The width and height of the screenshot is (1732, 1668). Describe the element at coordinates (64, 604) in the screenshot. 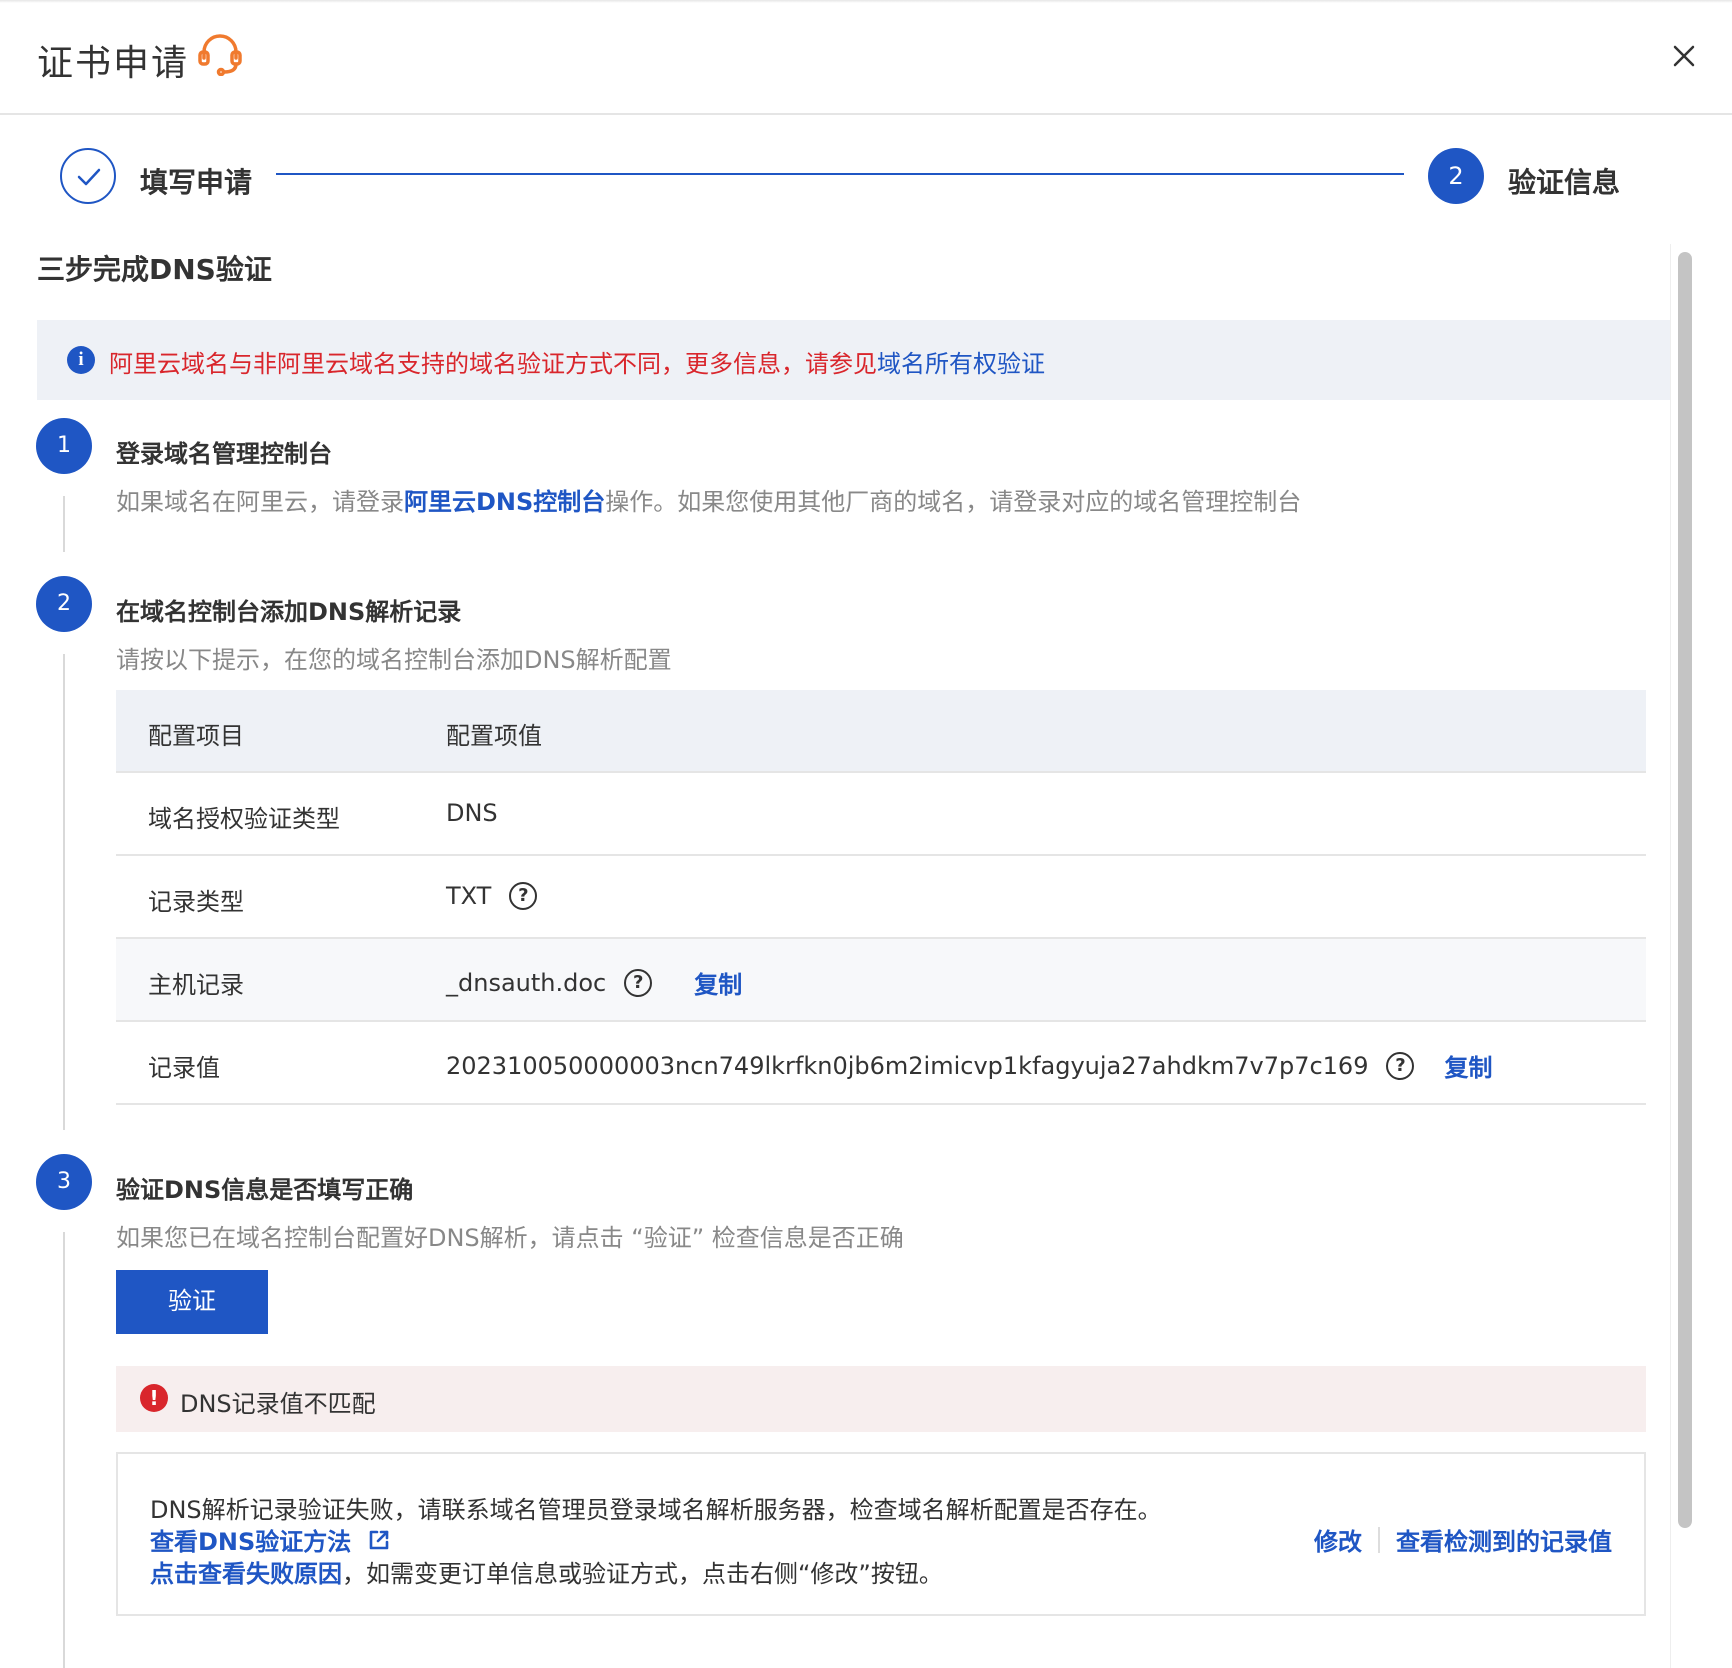

I see `step-2-number-badge: 2` at that location.